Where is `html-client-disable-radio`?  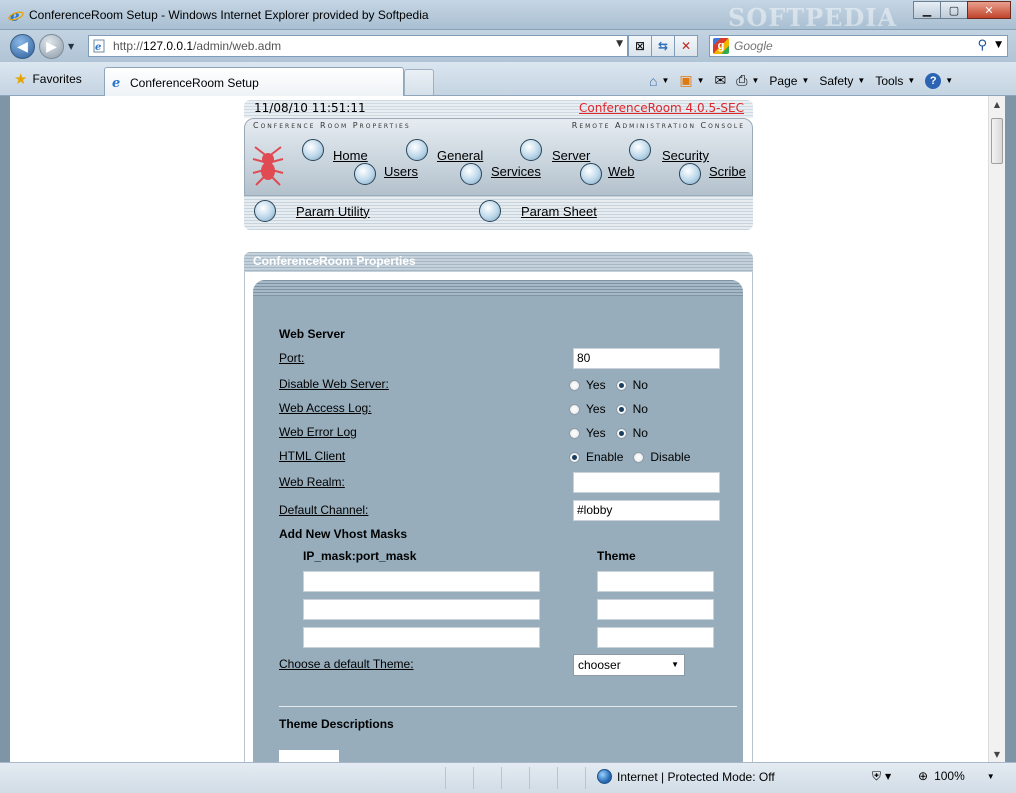
html-client-disable-radio is located at coordinates (639, 457).